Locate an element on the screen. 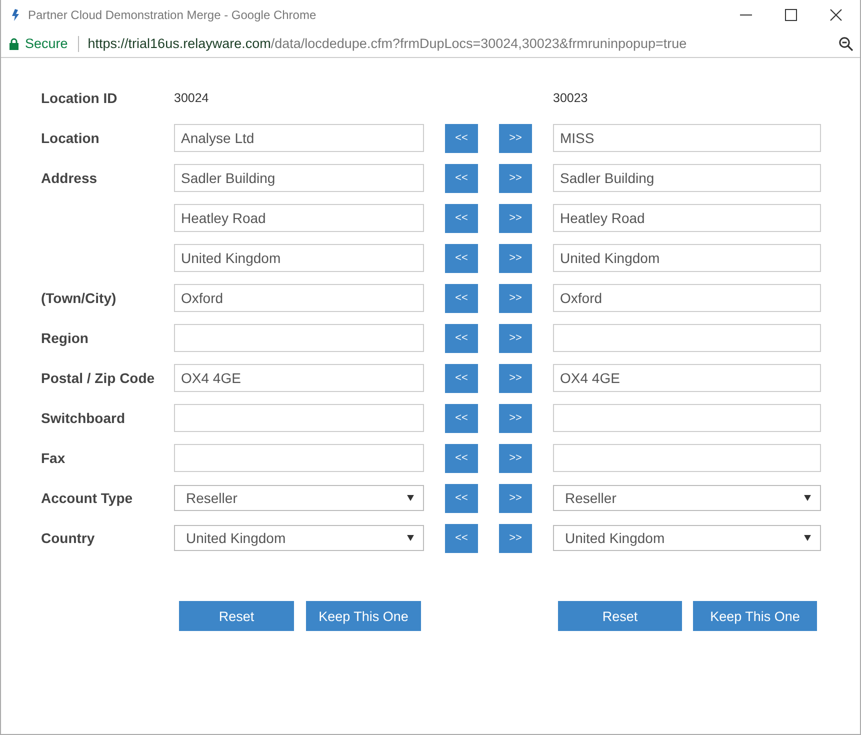 This screenshot has width=861, height=735. location-id-value: 30024 is located at coordinates (192, 98).